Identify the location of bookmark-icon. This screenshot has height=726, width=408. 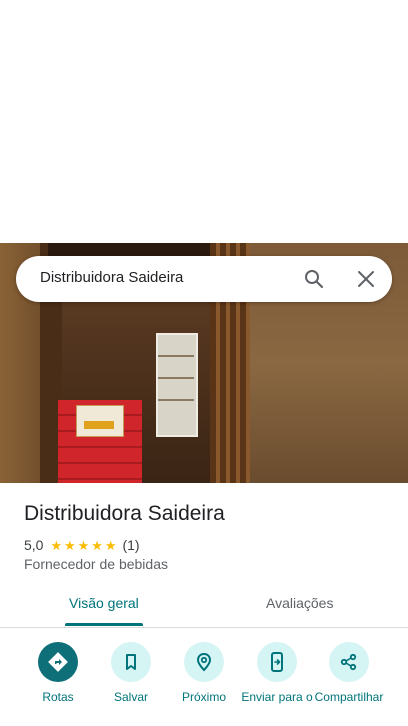
(131, 662).